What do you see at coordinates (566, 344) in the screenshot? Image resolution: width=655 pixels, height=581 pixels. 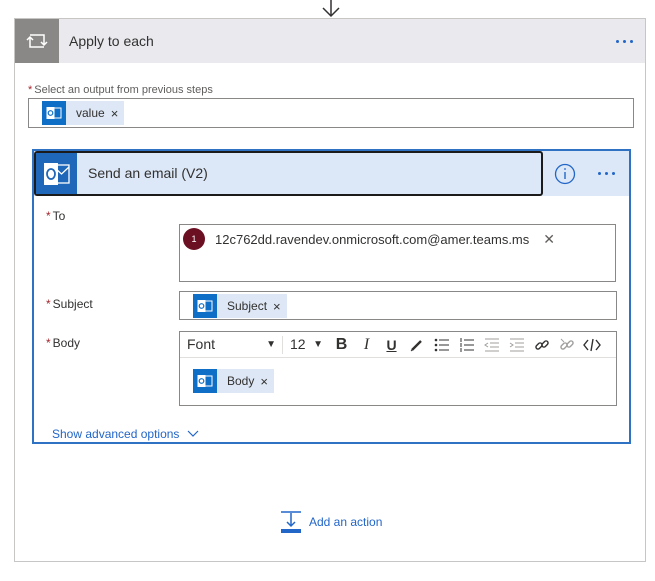 I see `unlink-icon` at bounding box center [566, 344].